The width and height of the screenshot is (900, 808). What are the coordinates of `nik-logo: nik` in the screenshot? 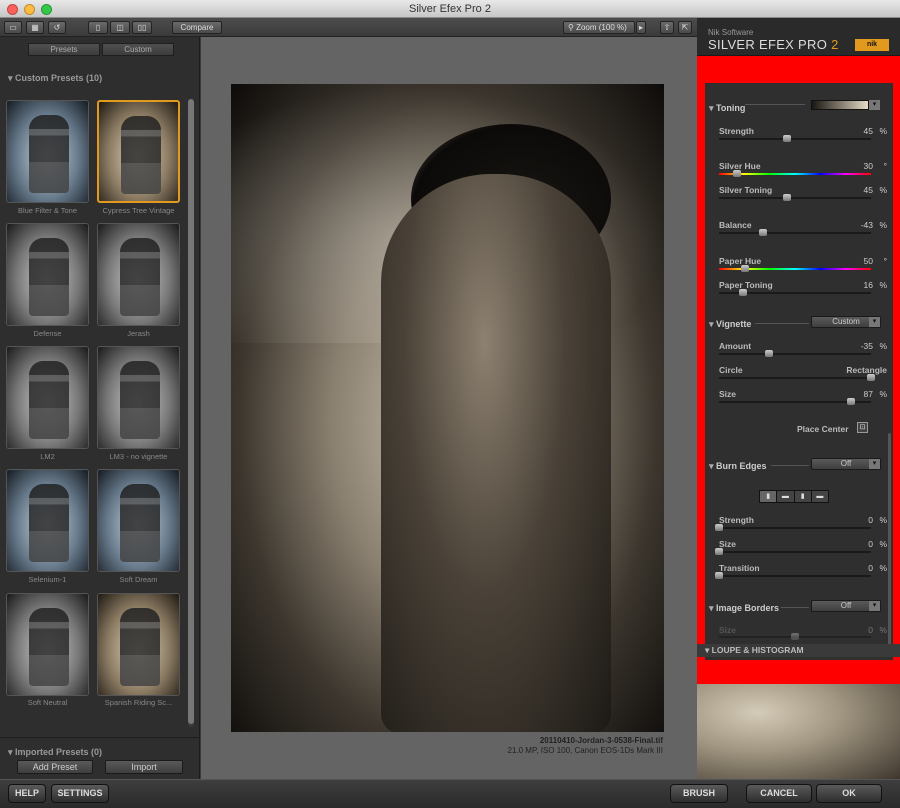 It's located at (872, 45).